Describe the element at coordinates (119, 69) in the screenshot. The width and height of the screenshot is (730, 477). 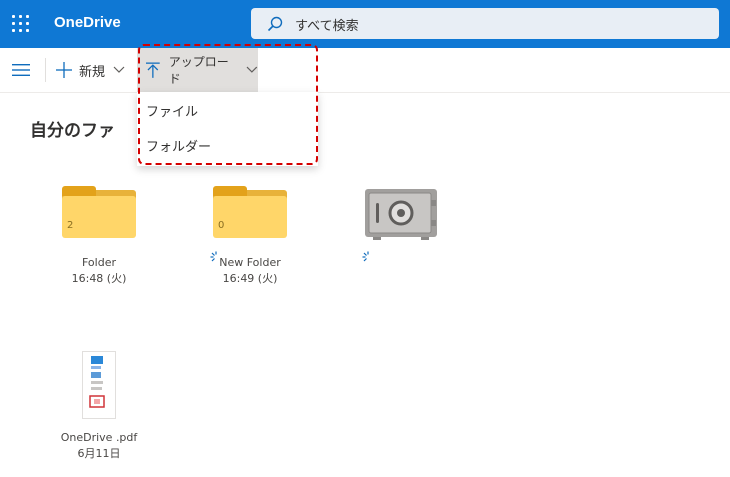
I see `chevron-down-icon` at that location.